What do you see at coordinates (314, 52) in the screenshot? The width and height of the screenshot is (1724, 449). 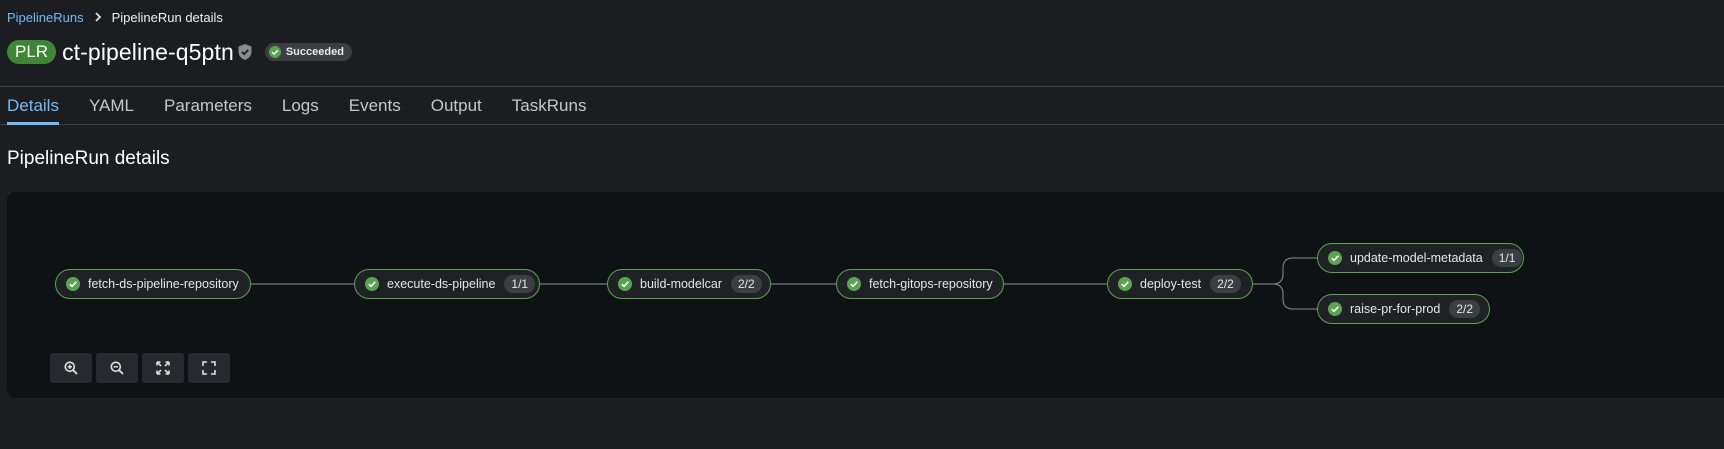 I see `status-label: Succeeded` at bounding box center [314, 52].